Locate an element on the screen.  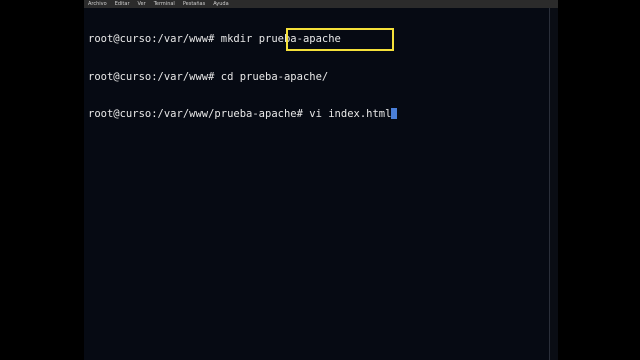
shell-command: cd prueba-apache/ is located at coordinates (274, 76).